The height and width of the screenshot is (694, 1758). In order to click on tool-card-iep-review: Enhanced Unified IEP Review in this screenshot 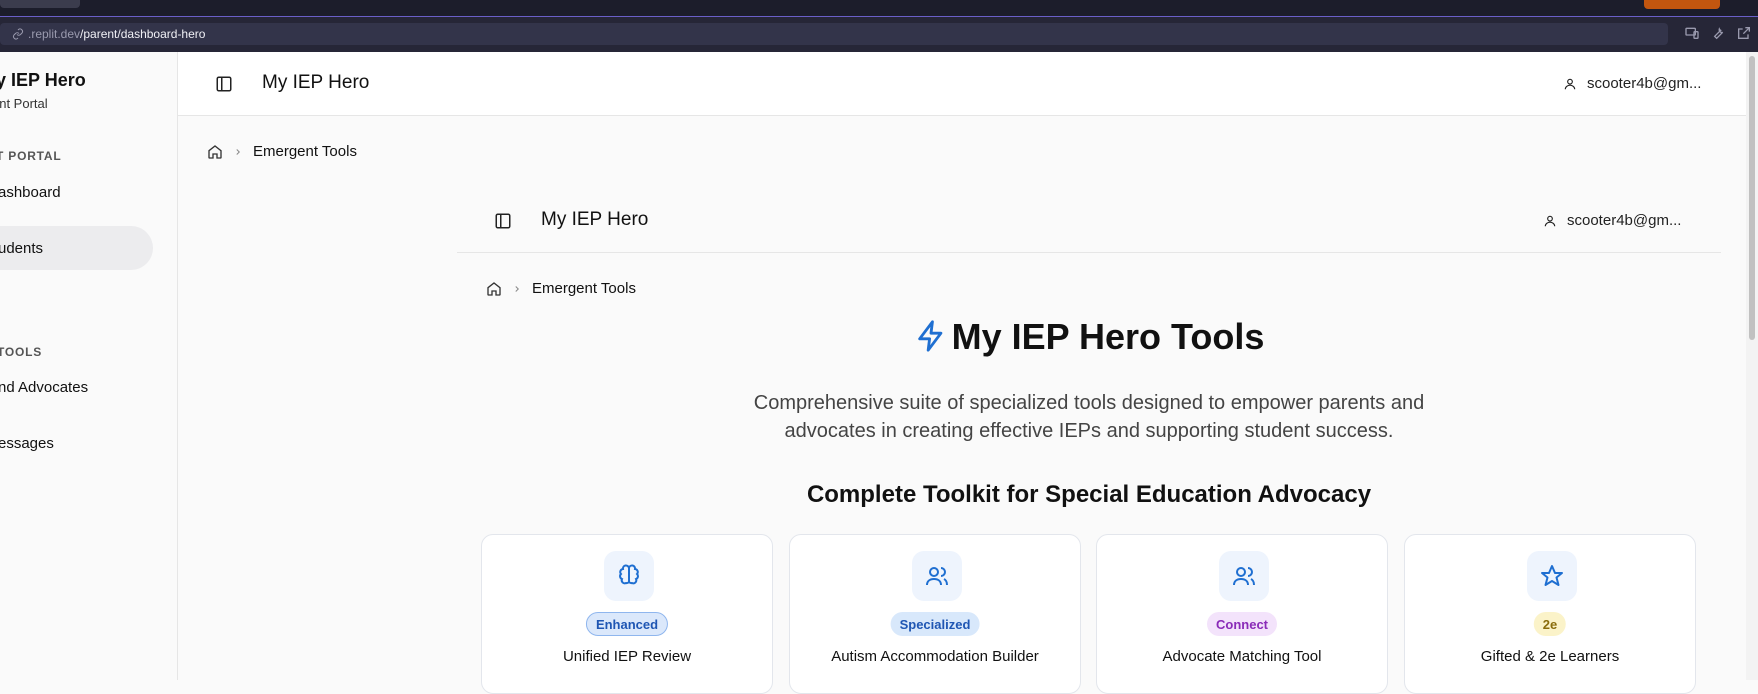, I will do `click(627, 614)`.